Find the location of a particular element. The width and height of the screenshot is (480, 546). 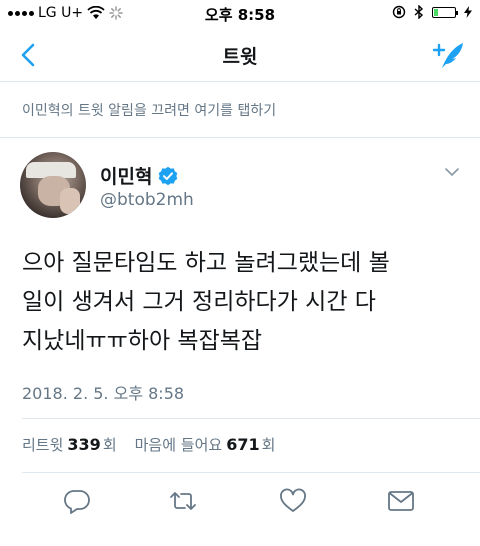

user-name: 이민혁 is located at coordinates (126, 177).